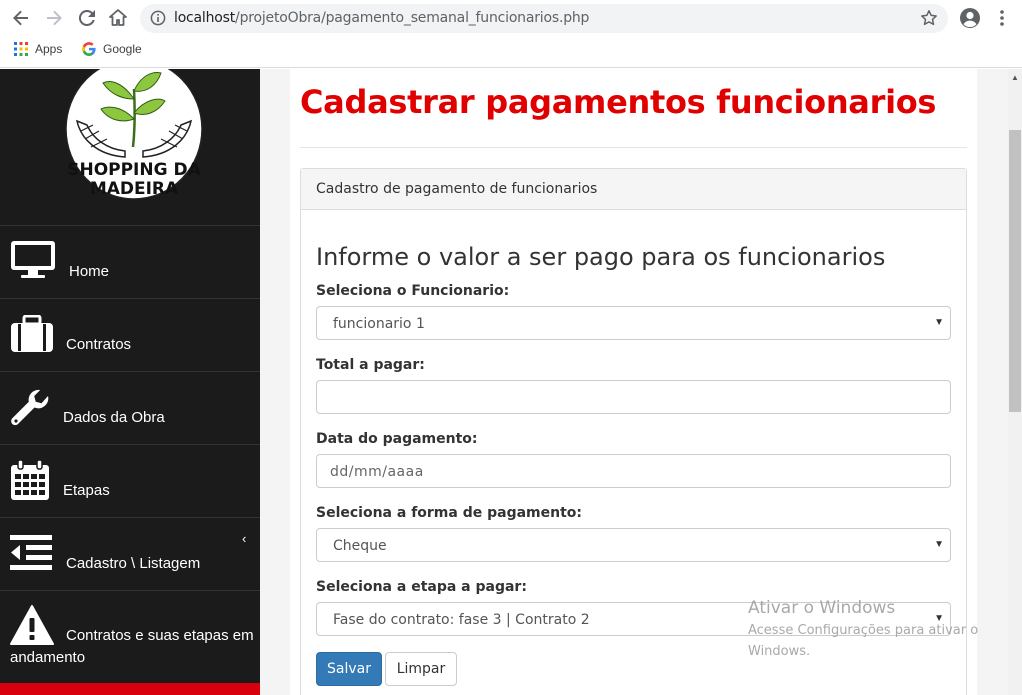 This screenshot has width=1022, height=695. What do you see at coordinates (511, 52) in the screenshot?
I see `bookmarks-bar: Apps Google` at bounding box center [511, 52].